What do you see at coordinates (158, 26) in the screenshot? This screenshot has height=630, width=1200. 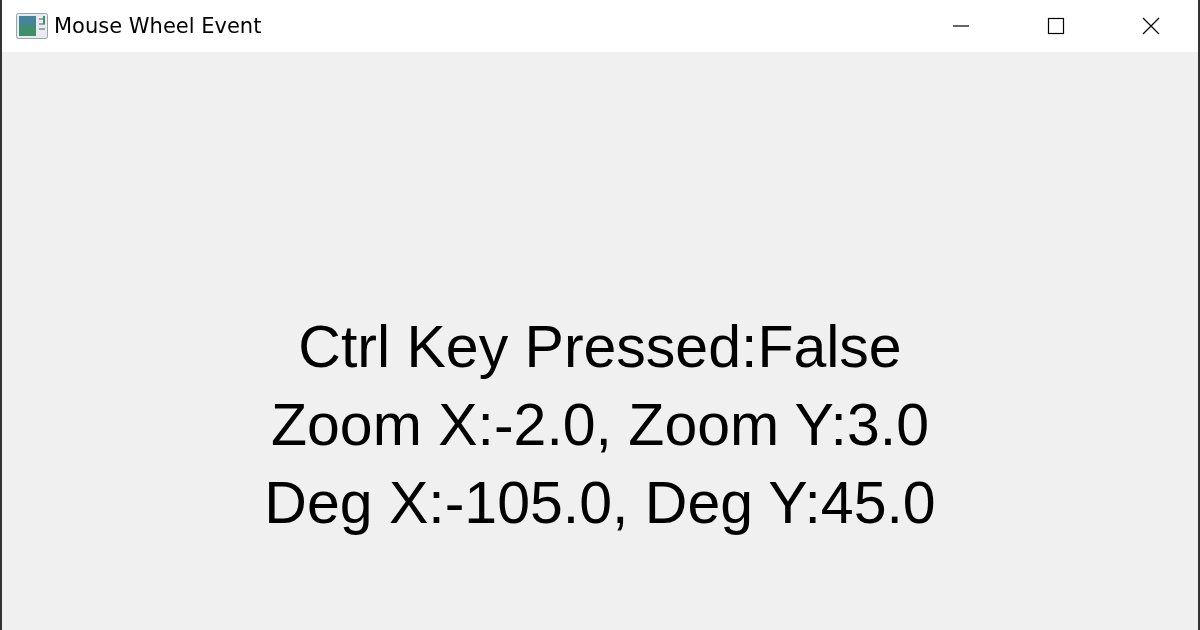 I see `window-title: Mouse Wheel Event` at bounding box center [158, 26].